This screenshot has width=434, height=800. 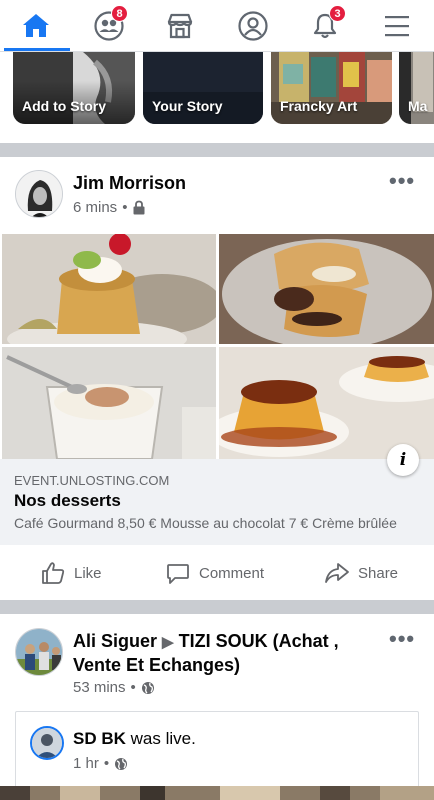 I want to click on story-label: Your Story, so click(x=187, y=106).